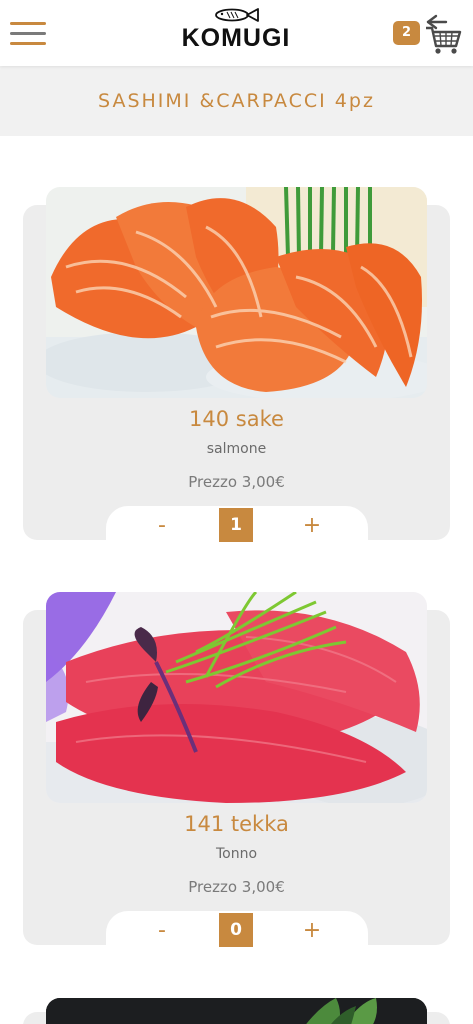  Describe the element at coordinates (28, 35) in the screenshot. I see `hamburger-menu-icon` at that location.